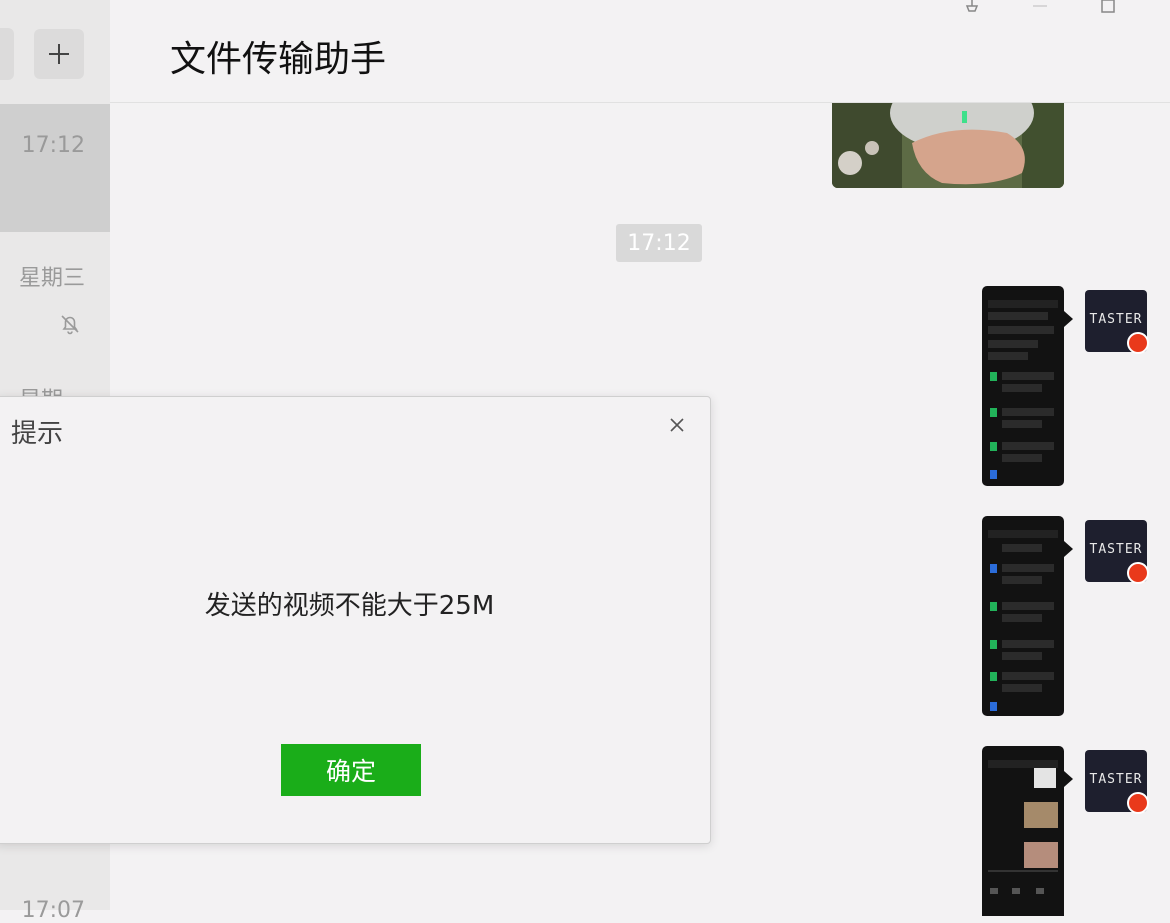 The height and width of the screenshot is (923, 1170). I want to click on close-icon, so click(677, 425).